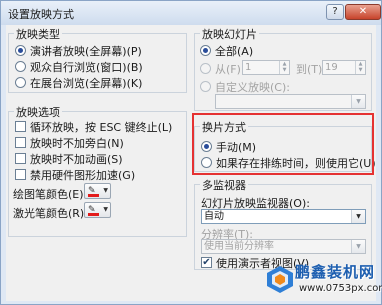 This screenshot has height=305, width=382. I want to click on watermark-url: www.0753px.com, so click(340, 288).